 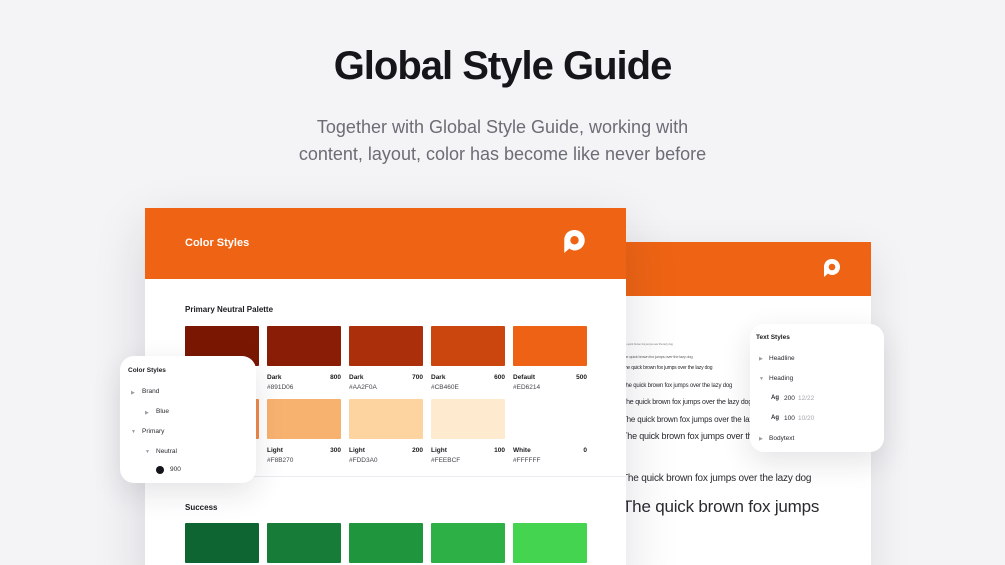 I want to click on success-palette-title: Success, so click(x=201, y=507).